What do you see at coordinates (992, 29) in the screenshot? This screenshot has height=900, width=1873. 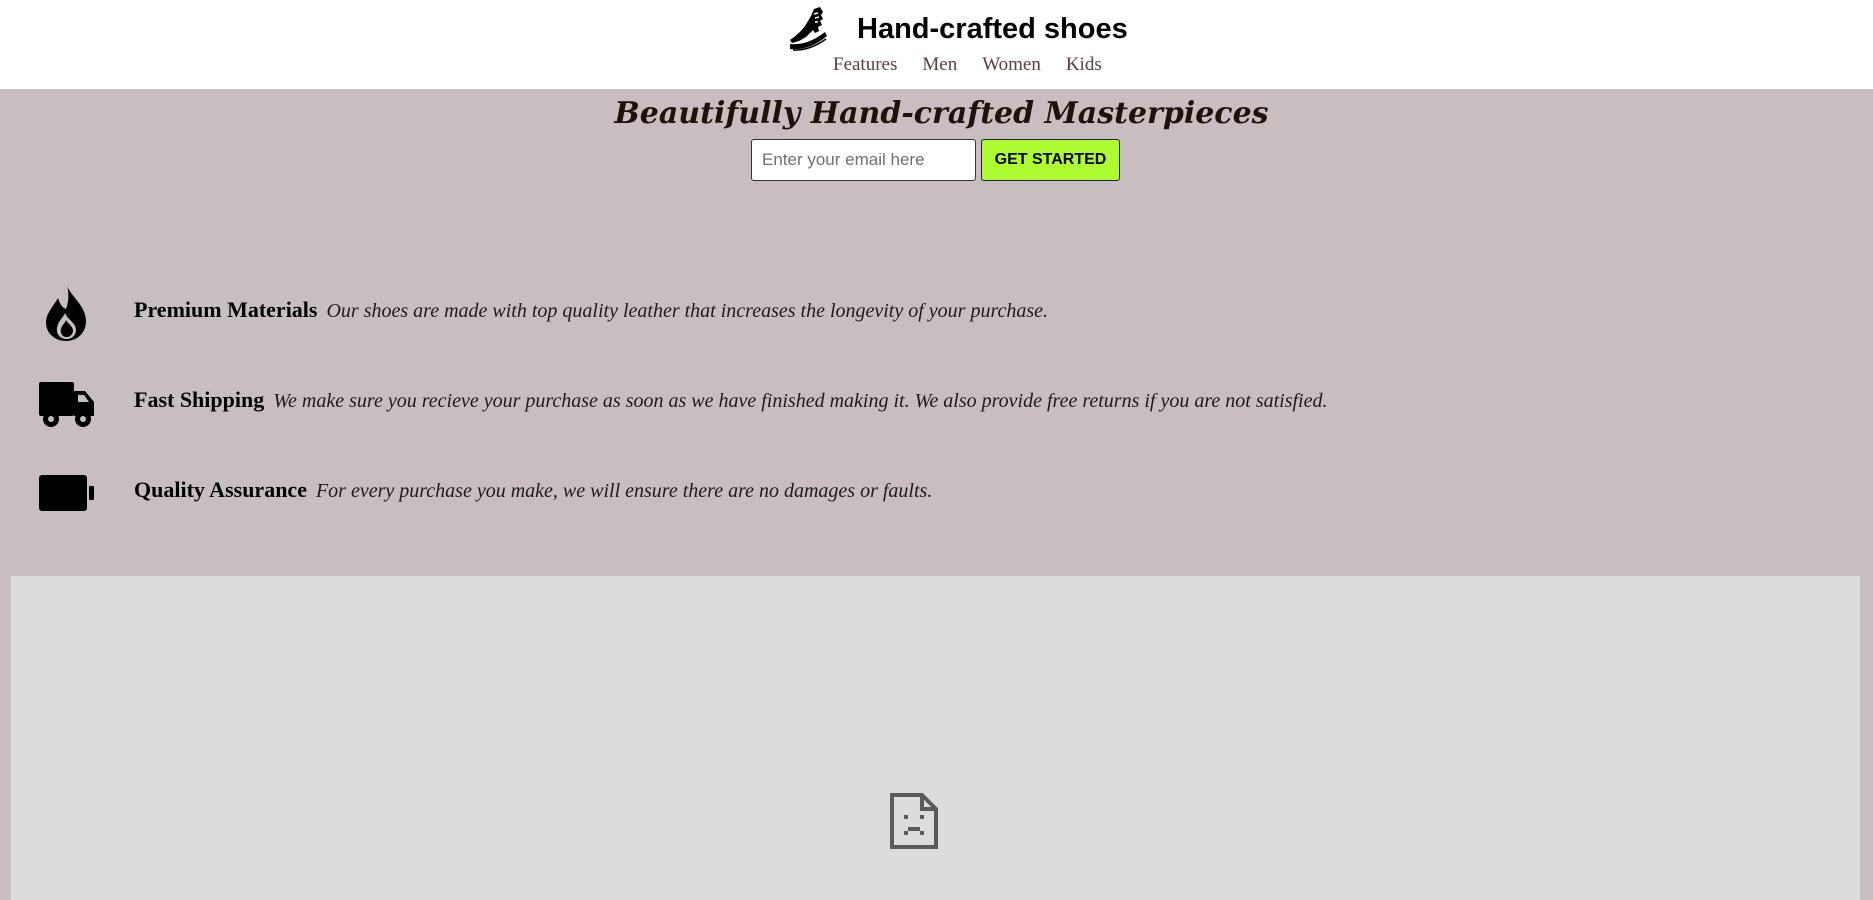 I see `site-title: Hand-crafted shoes` at bounding box center [992, 29].